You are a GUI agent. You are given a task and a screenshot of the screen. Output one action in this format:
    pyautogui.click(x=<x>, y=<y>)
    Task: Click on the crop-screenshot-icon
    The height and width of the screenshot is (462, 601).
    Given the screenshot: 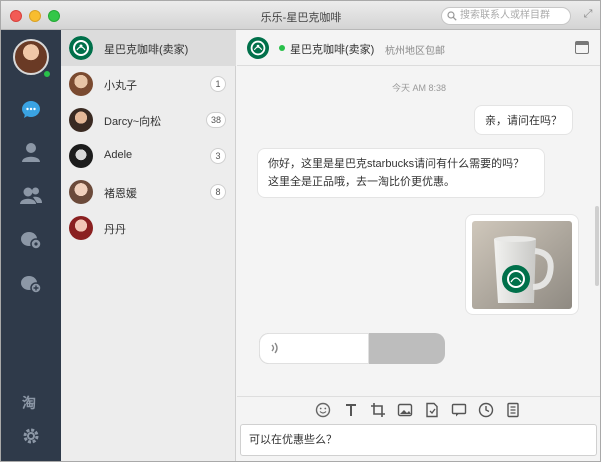 What is the action you would take?
    pyautogui.click(x=378, y=410)
    